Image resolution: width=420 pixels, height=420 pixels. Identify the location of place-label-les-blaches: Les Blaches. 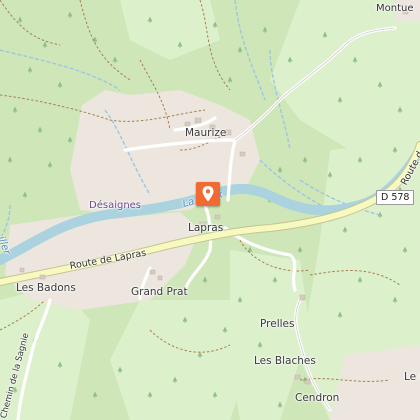
(285, 361).